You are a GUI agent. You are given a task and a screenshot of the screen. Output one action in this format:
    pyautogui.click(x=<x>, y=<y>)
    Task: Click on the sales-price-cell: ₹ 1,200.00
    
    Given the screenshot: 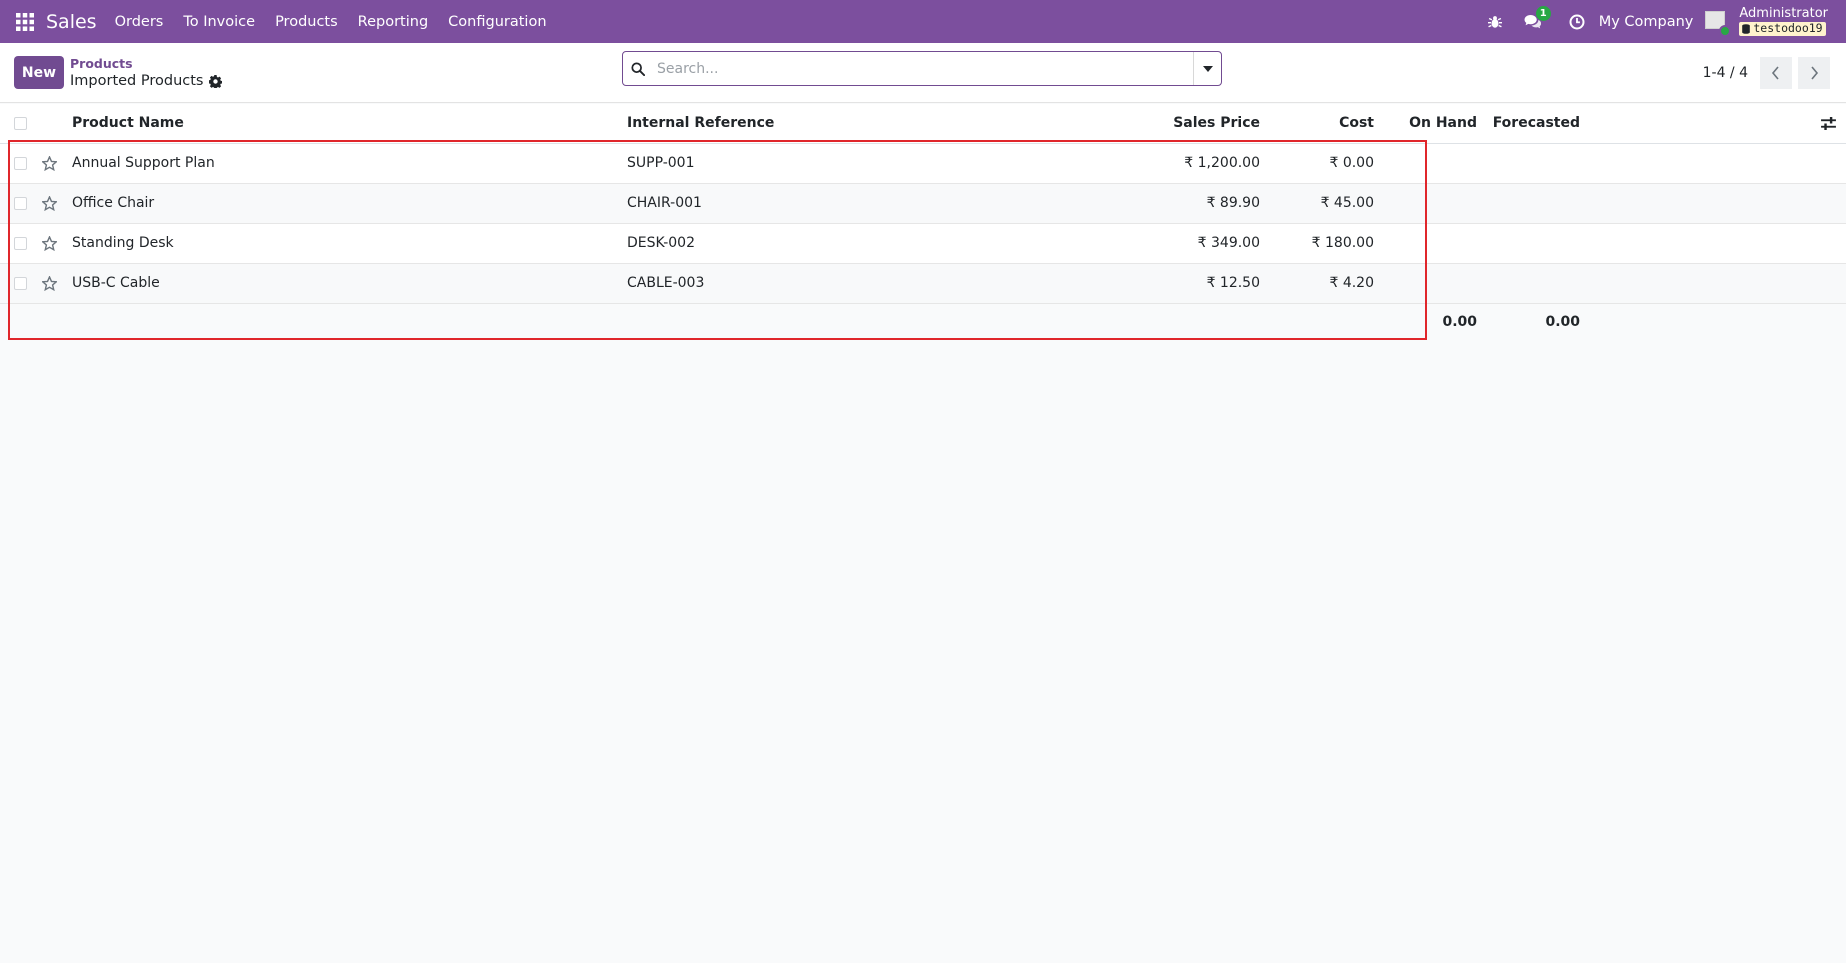 What is the action you would take?
    pyautogui.click(x=1222, y=163)
    